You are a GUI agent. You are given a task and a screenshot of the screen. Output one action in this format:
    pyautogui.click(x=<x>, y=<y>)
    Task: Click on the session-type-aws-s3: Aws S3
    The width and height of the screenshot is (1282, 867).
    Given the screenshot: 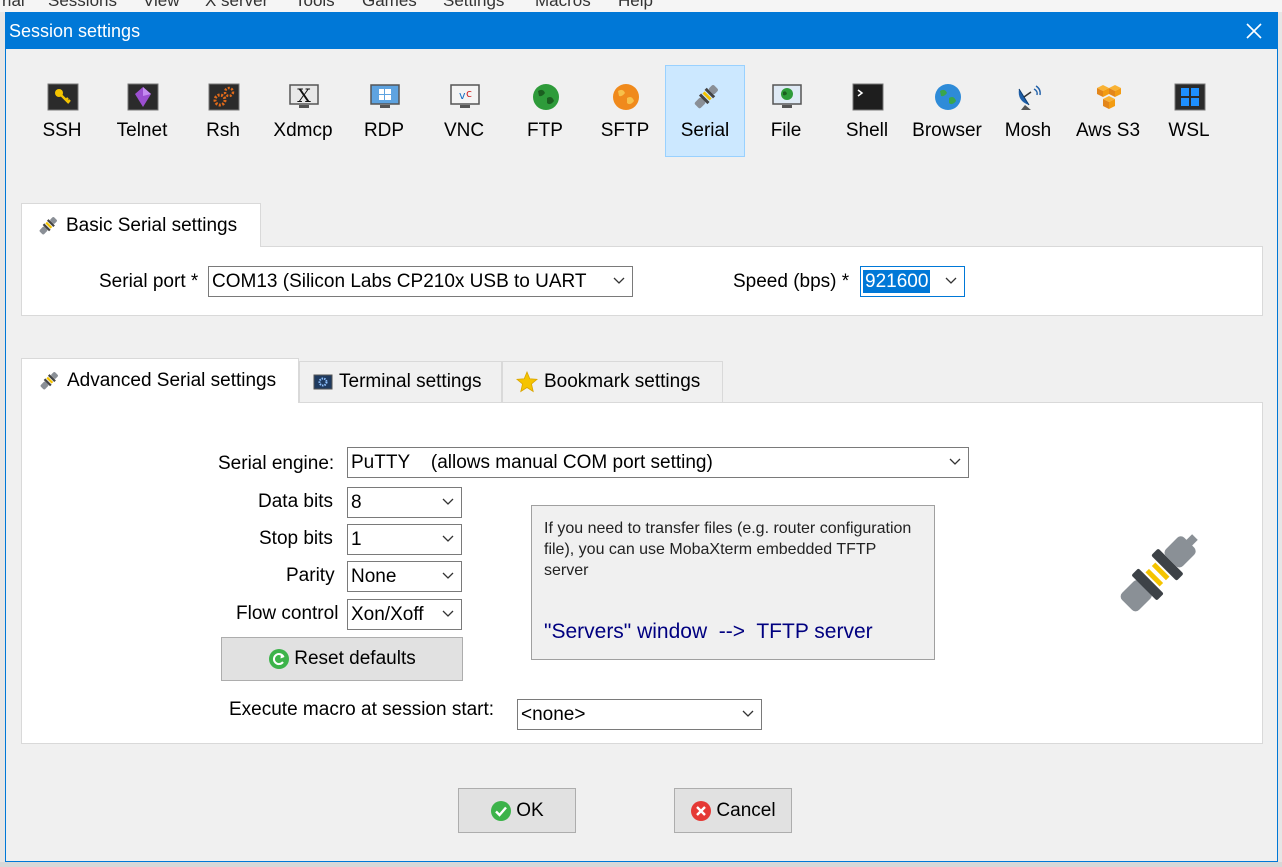 What is the action you would take?
    pyautogui.click(x=1108, y=111)
    